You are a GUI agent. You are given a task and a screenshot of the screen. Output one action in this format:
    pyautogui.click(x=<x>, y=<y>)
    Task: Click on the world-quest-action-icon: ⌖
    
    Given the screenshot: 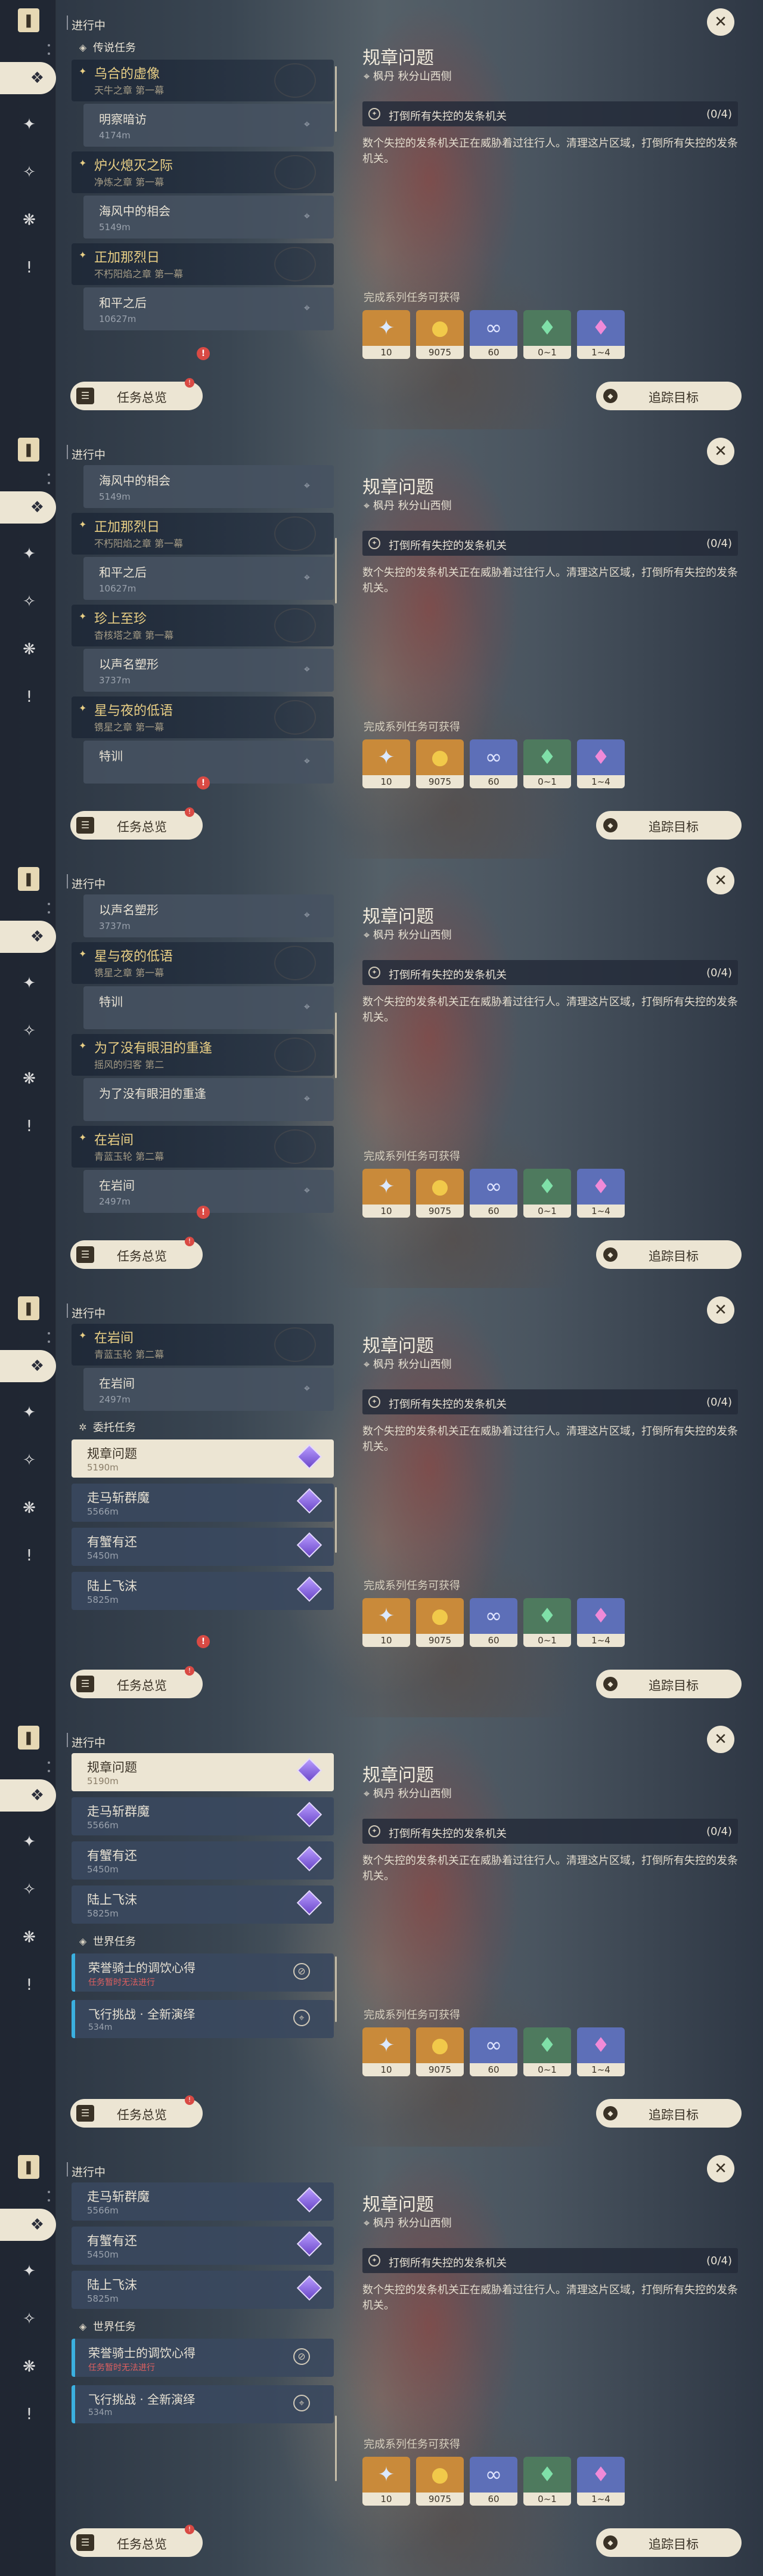 What is the action you would take?
    pyautogui.click(x=301, y=2018)
    